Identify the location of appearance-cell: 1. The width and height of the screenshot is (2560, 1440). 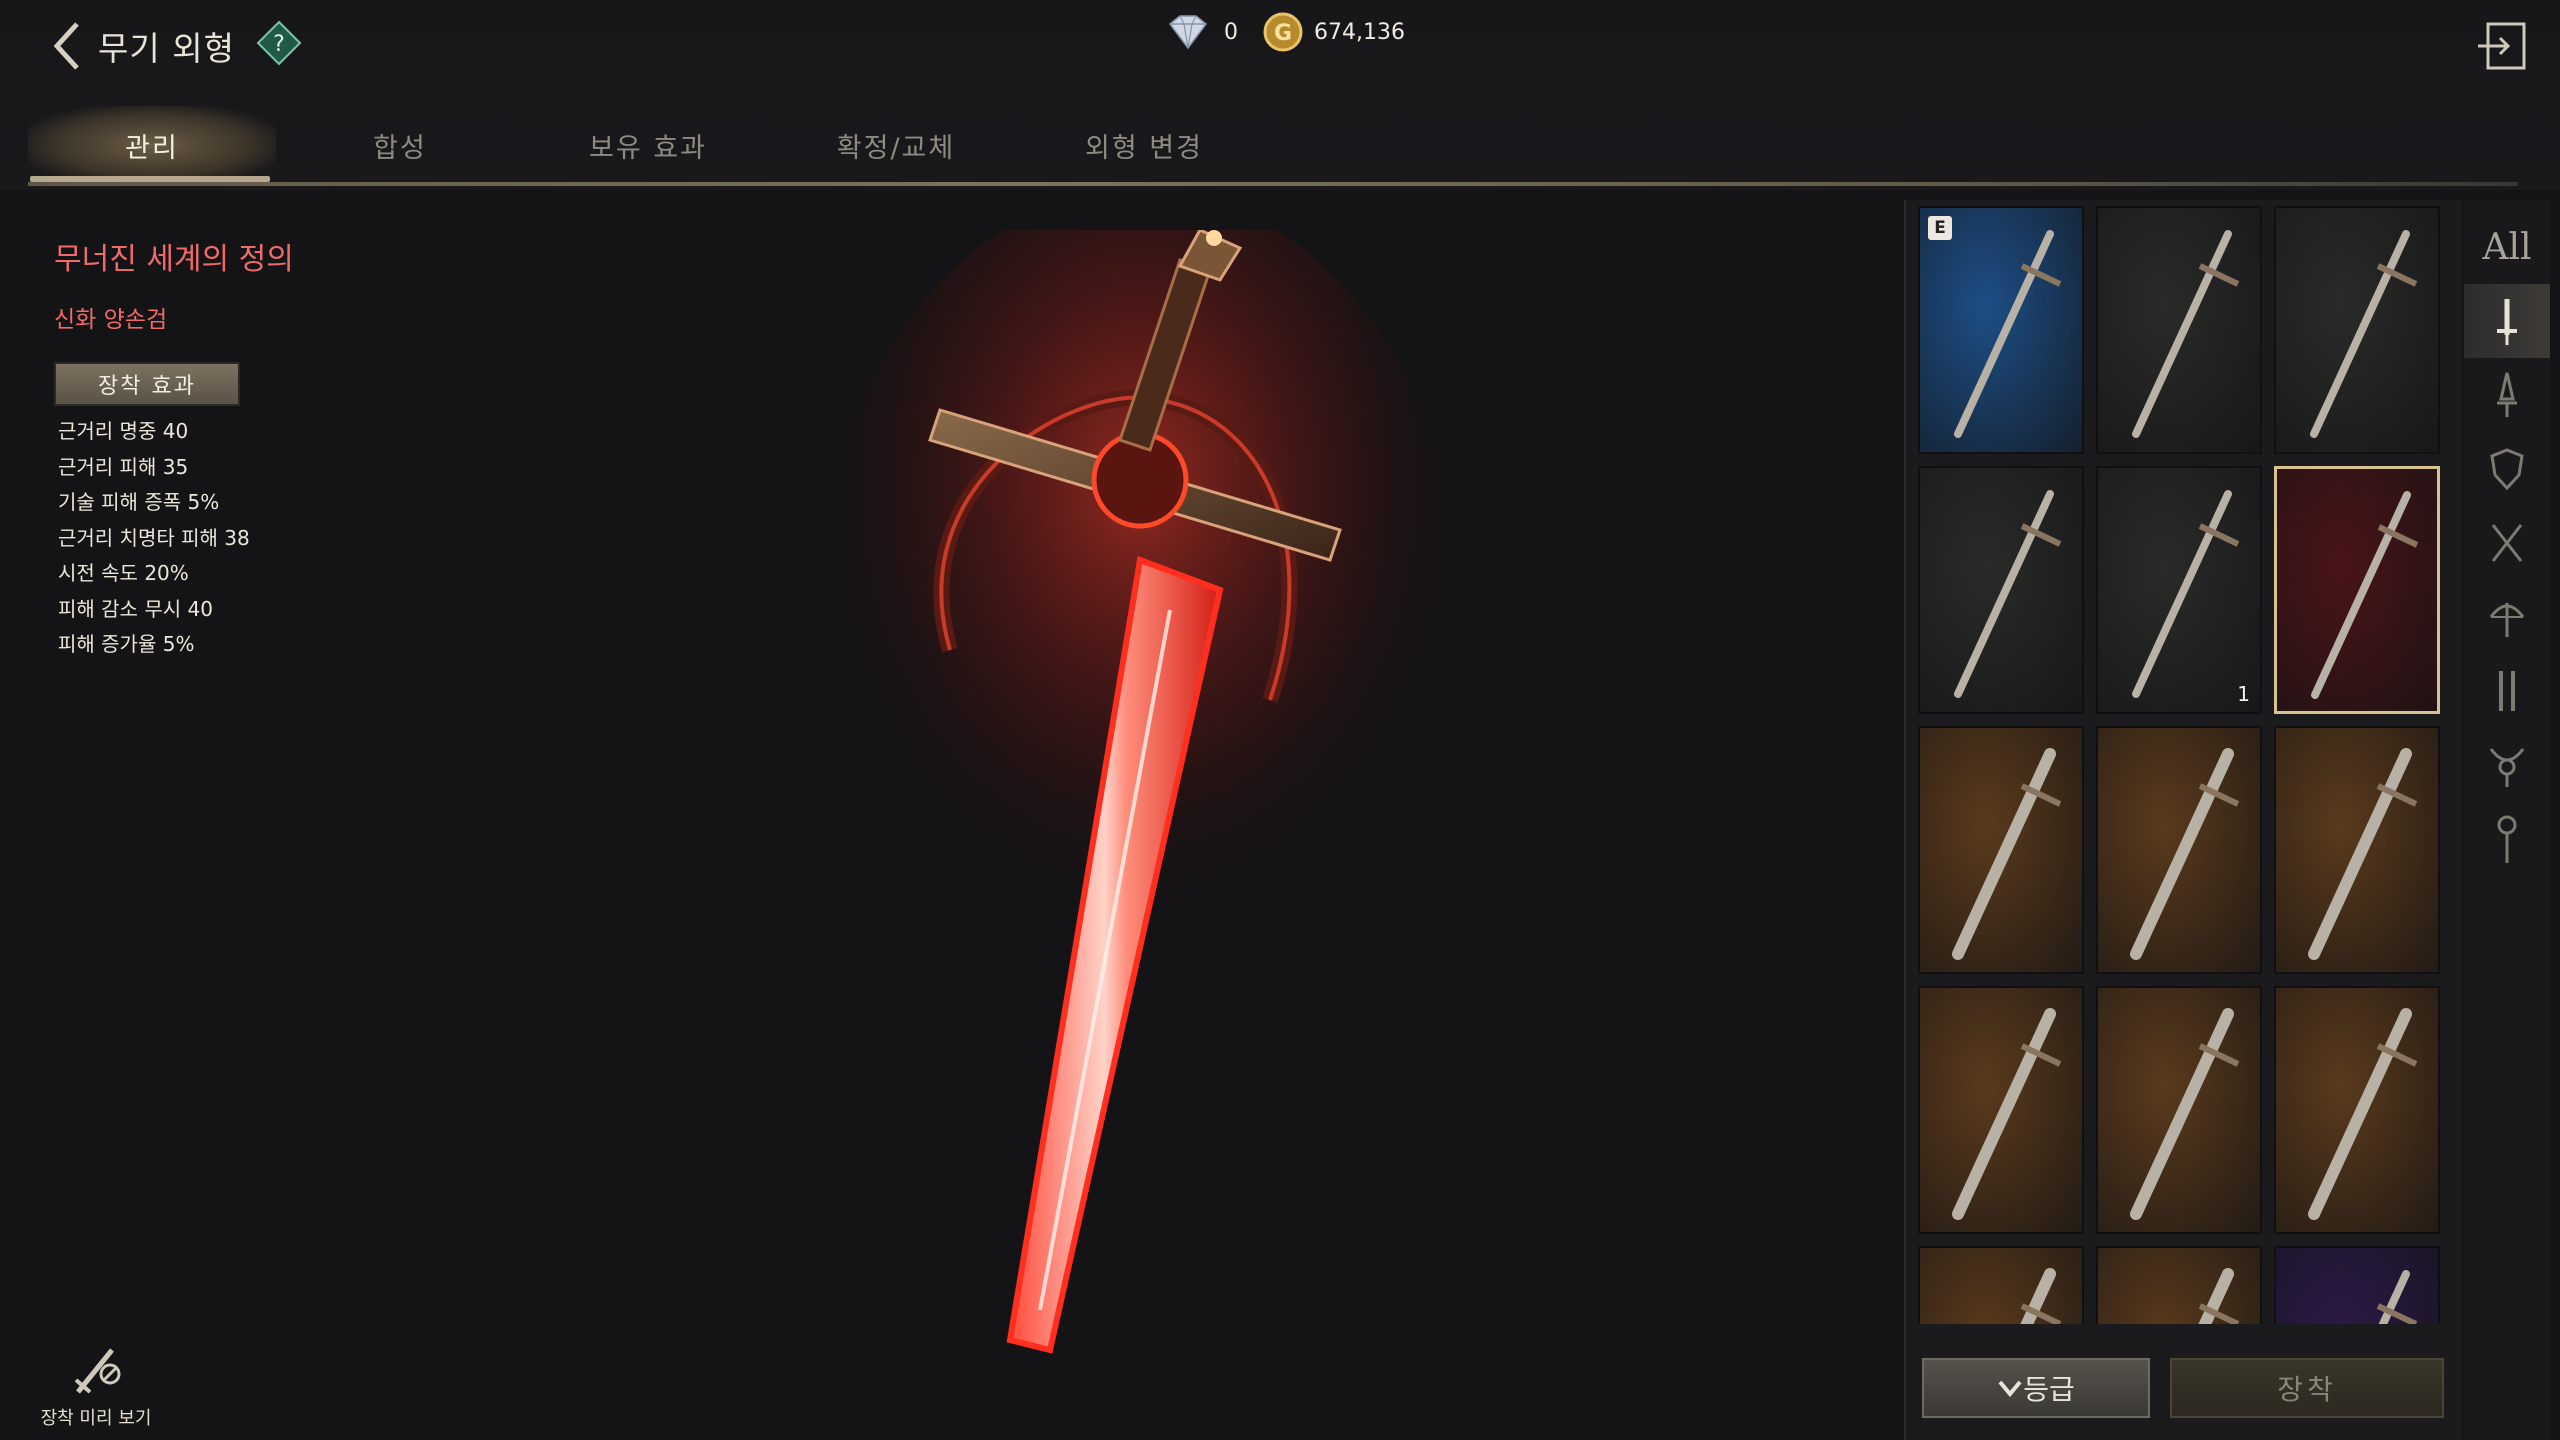
(2179, 590).